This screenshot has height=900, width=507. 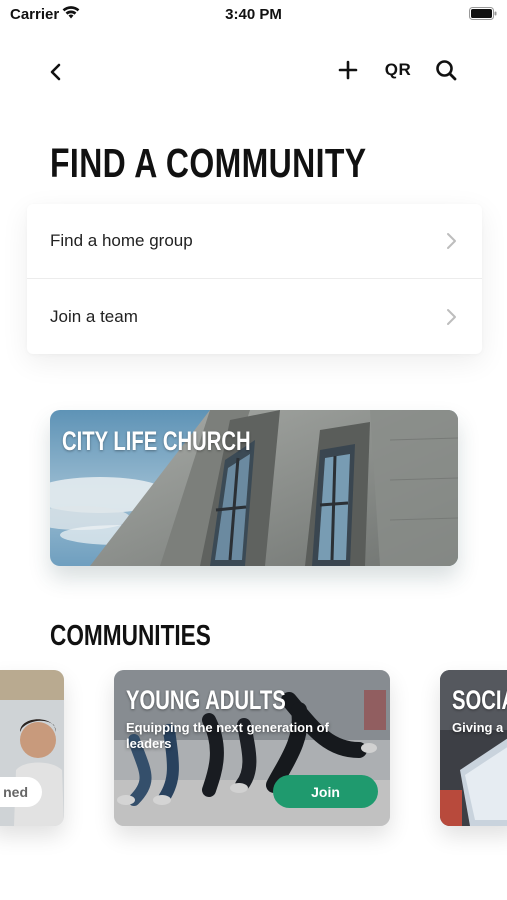 I want to click on qr-button: QR, so click(x=398, y=70).